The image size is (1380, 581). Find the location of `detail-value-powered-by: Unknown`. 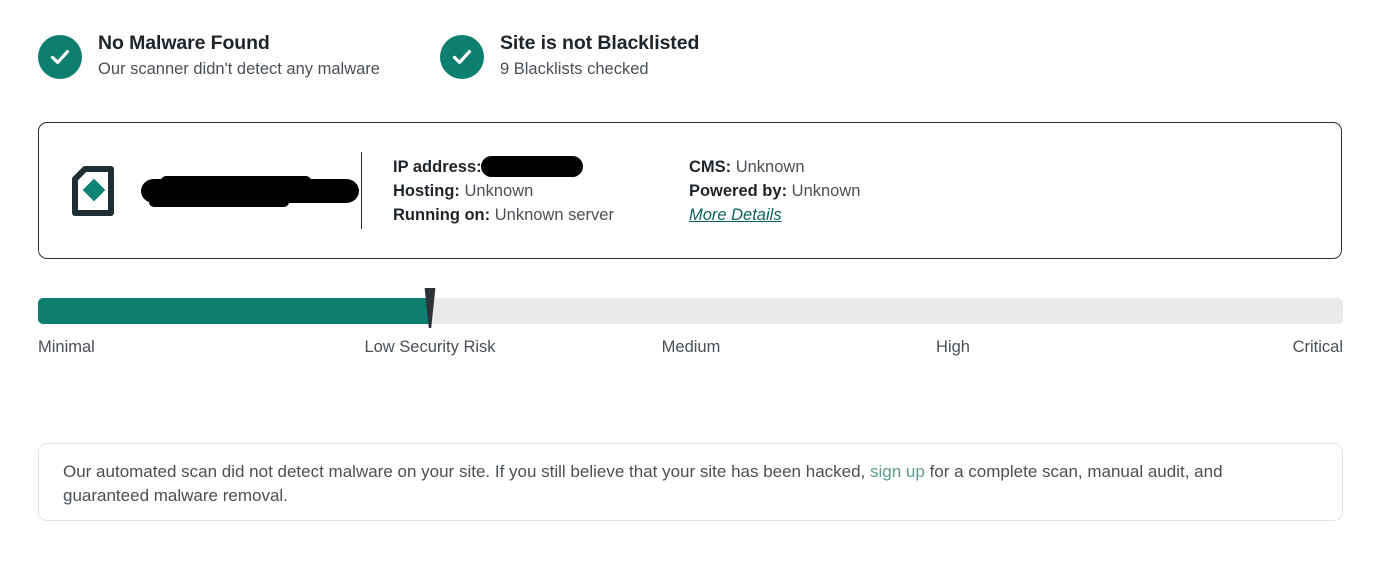

detail-value-powered-by: Unknown is located at coordinates (826, 190).